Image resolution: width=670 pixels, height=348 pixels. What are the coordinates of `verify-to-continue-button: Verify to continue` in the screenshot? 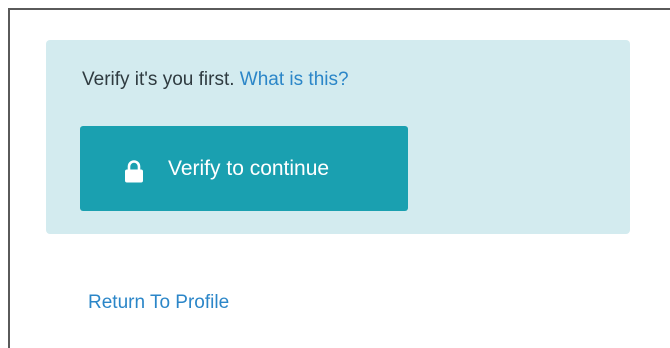 It's located at (244, 168).